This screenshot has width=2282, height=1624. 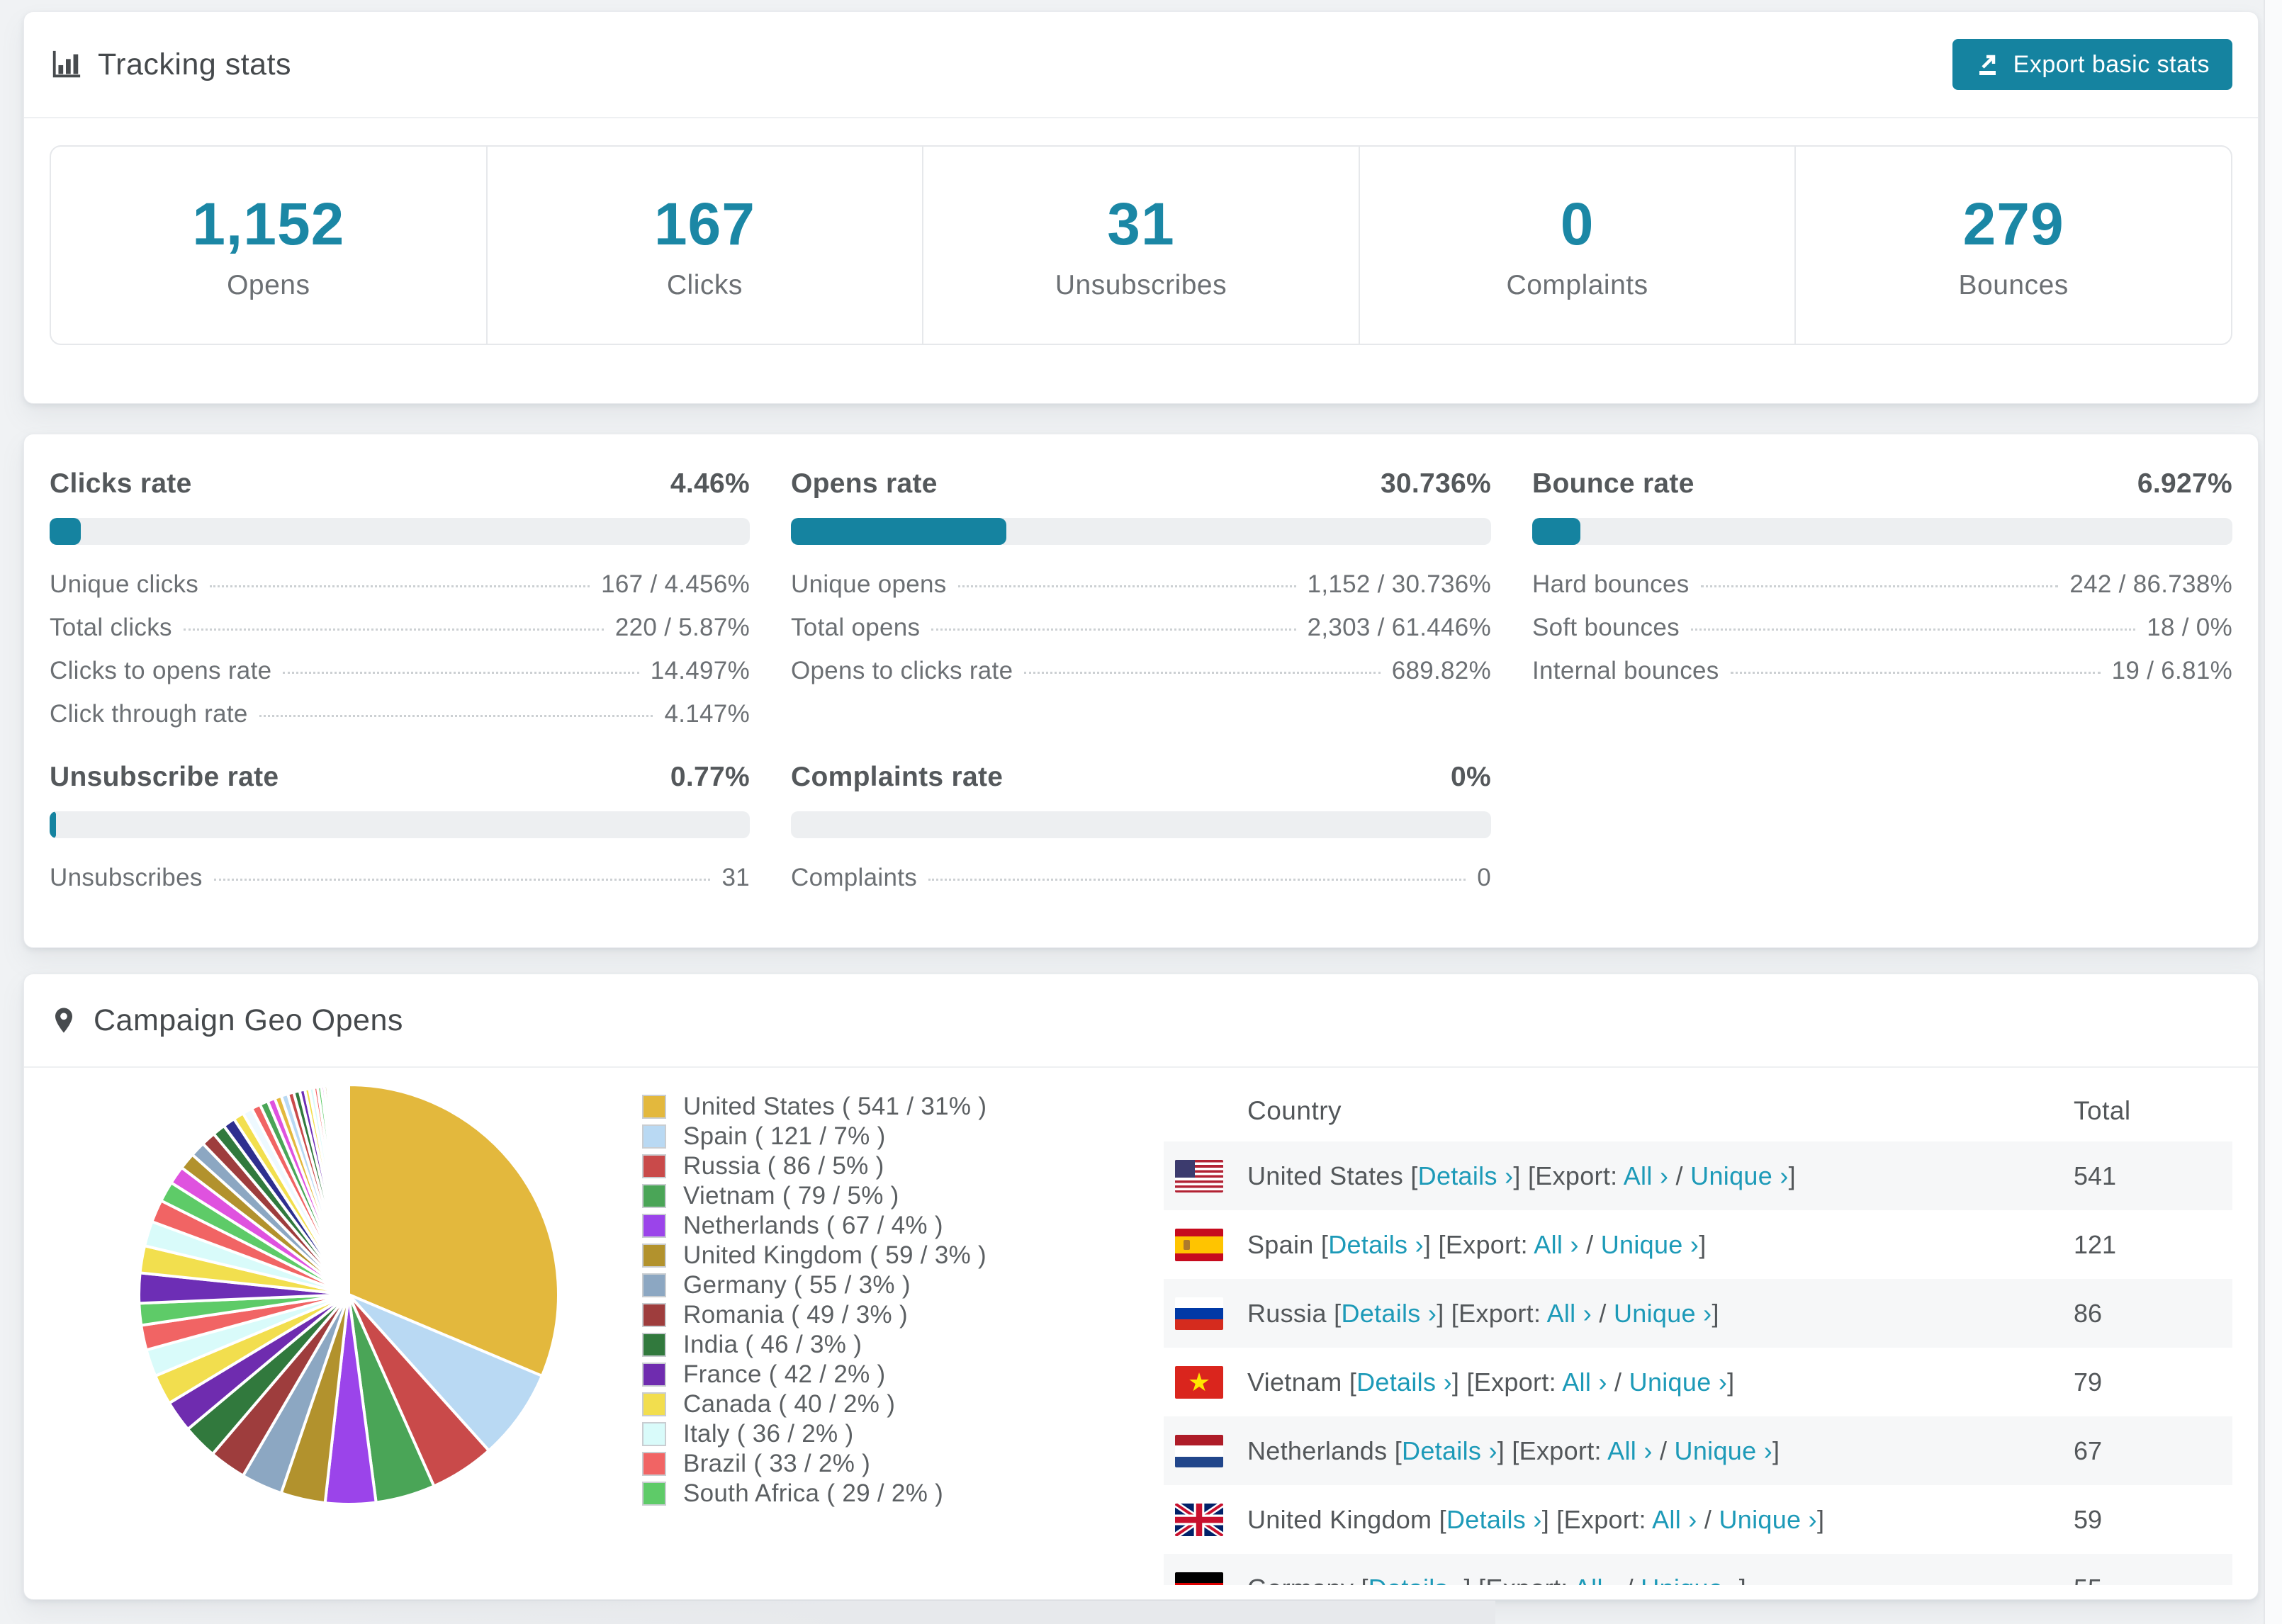 I want to click on rate-detail-row: Unsubscribes 31, so click(x=400, y=878).